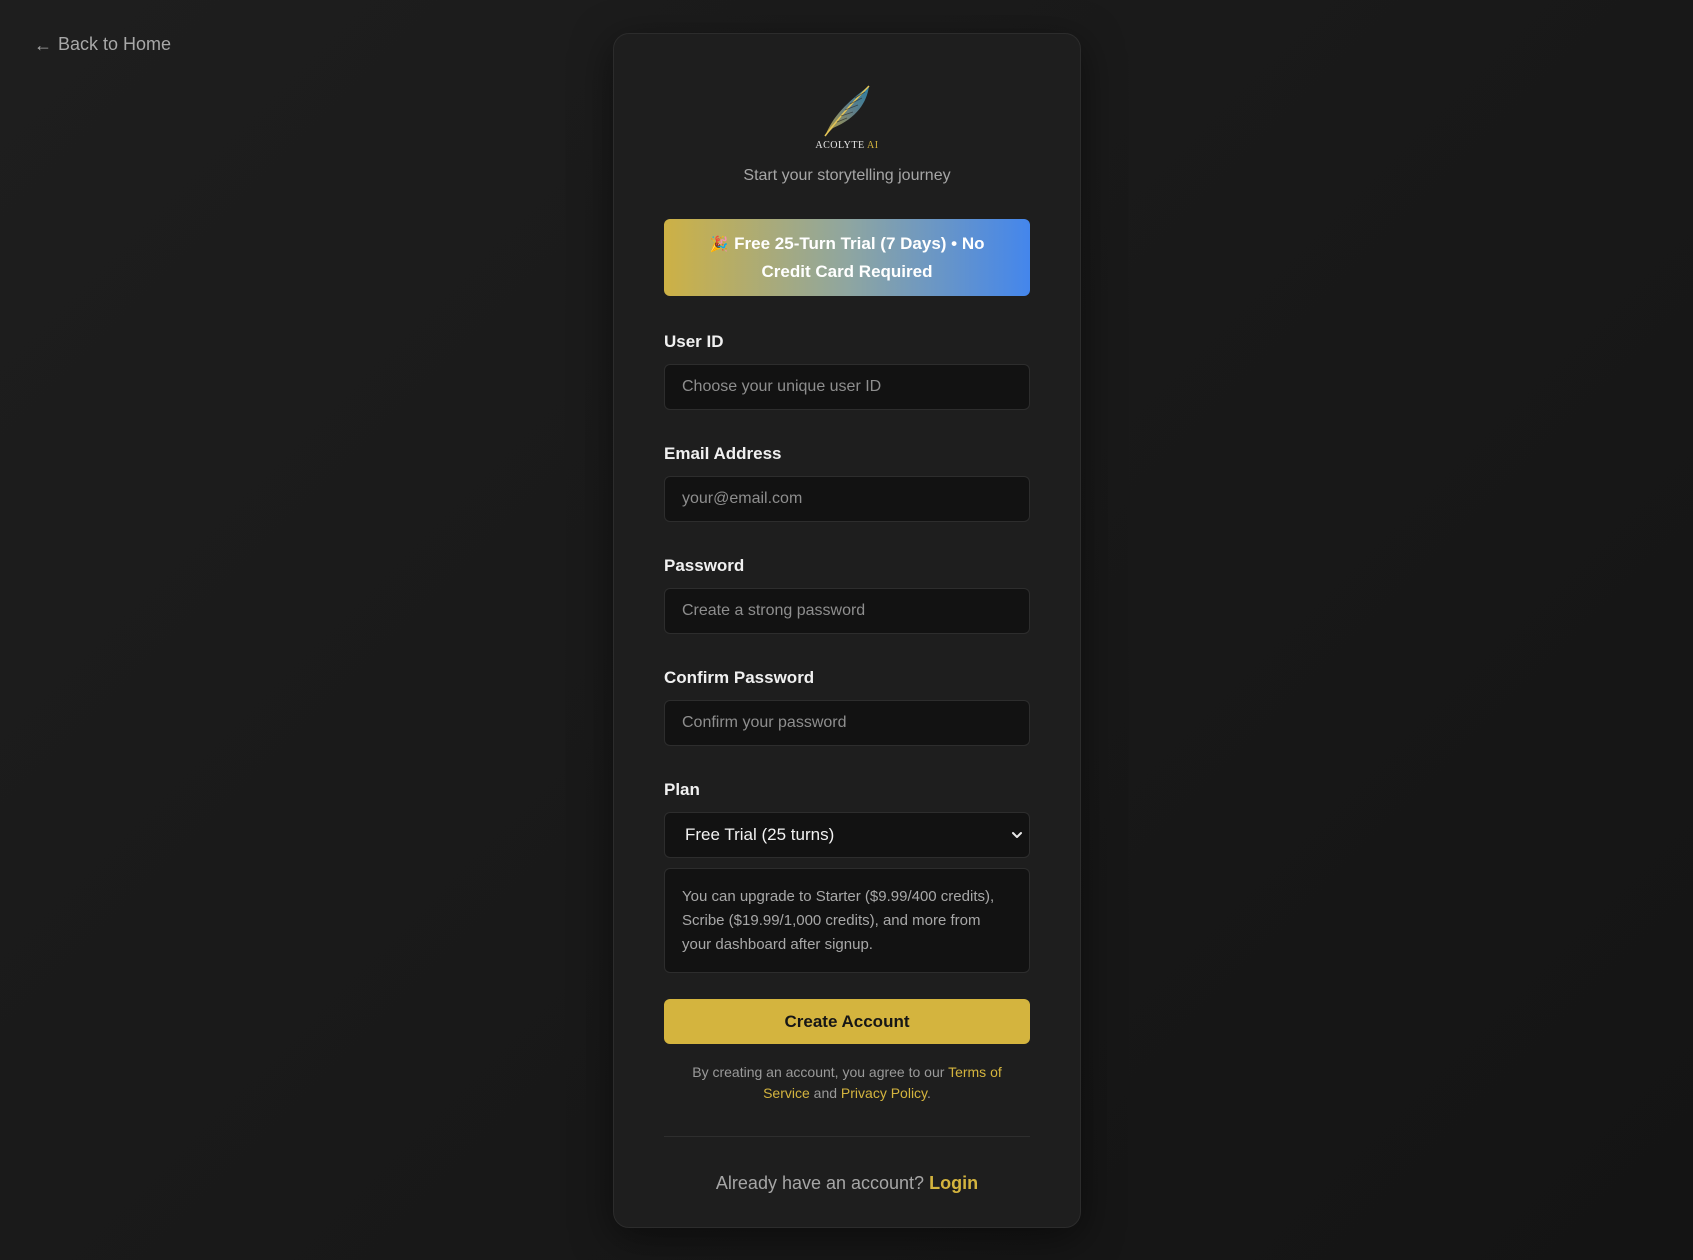 Image resolution: width=1693 pixels, height=1260 pixels. Describe the element at coordinates (739, 677) in the screenshot. I see `confirm-password-label: Confirm Password` at that location.